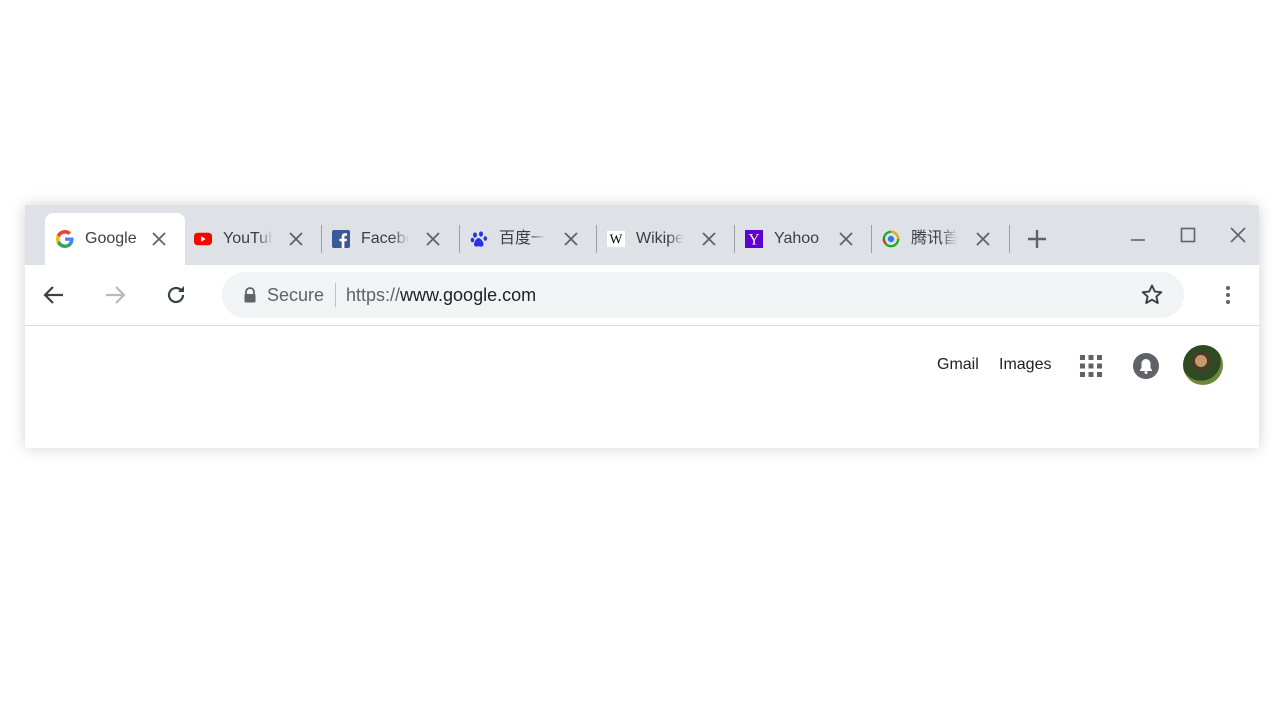 The height and width of the screenshot is (720, 1280). Describe the element at coordinates (335, 295) in the screenshot. I see `omnibox-separator` at that location.